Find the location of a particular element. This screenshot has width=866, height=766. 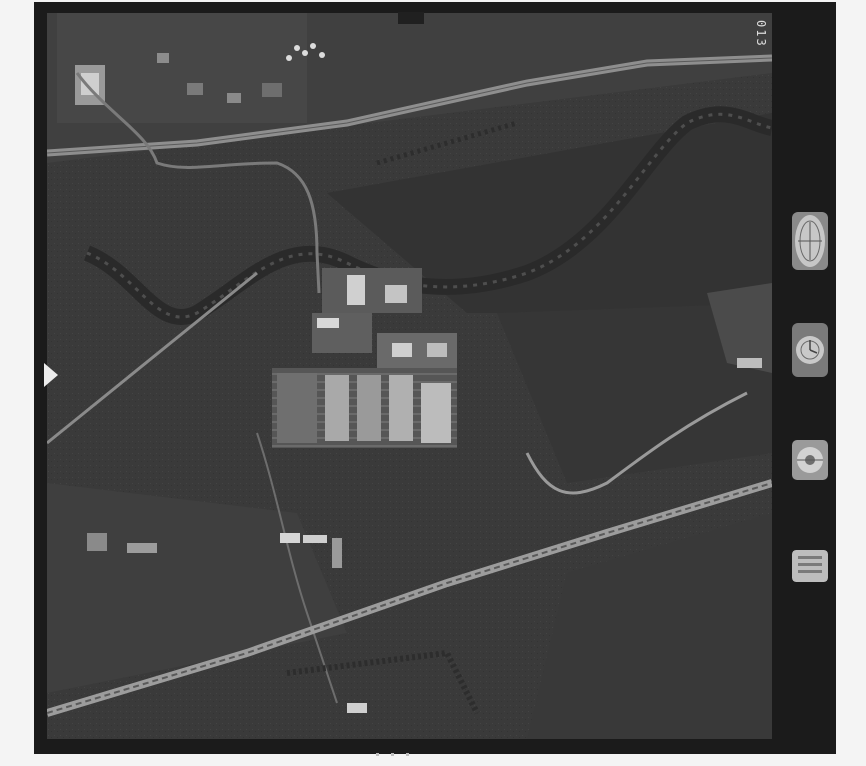

fiducial-mark-bottom is located at coordinates (400, 748).